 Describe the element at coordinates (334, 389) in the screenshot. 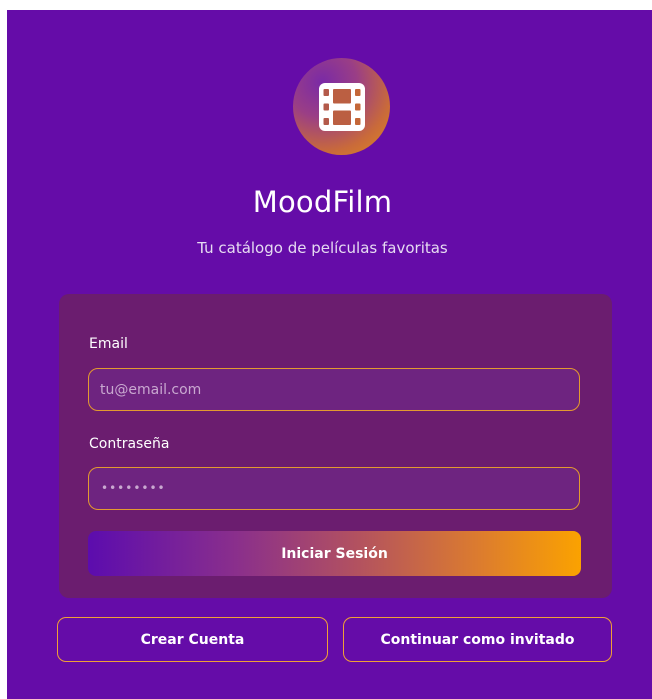

I see `email-field` at that location.